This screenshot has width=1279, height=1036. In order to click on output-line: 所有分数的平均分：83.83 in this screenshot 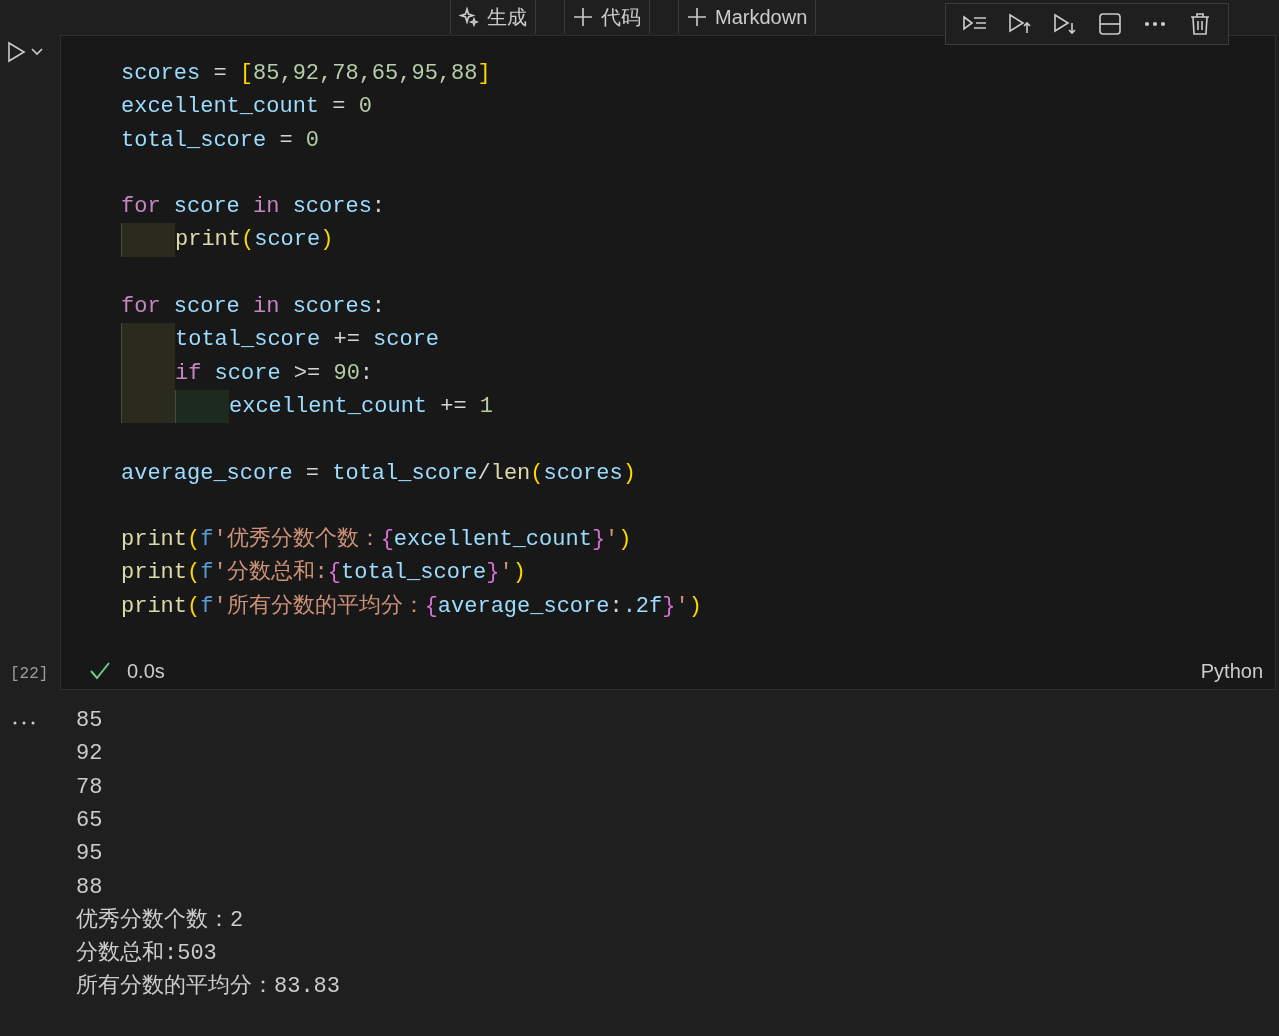, I will do `click(208, 987)`.